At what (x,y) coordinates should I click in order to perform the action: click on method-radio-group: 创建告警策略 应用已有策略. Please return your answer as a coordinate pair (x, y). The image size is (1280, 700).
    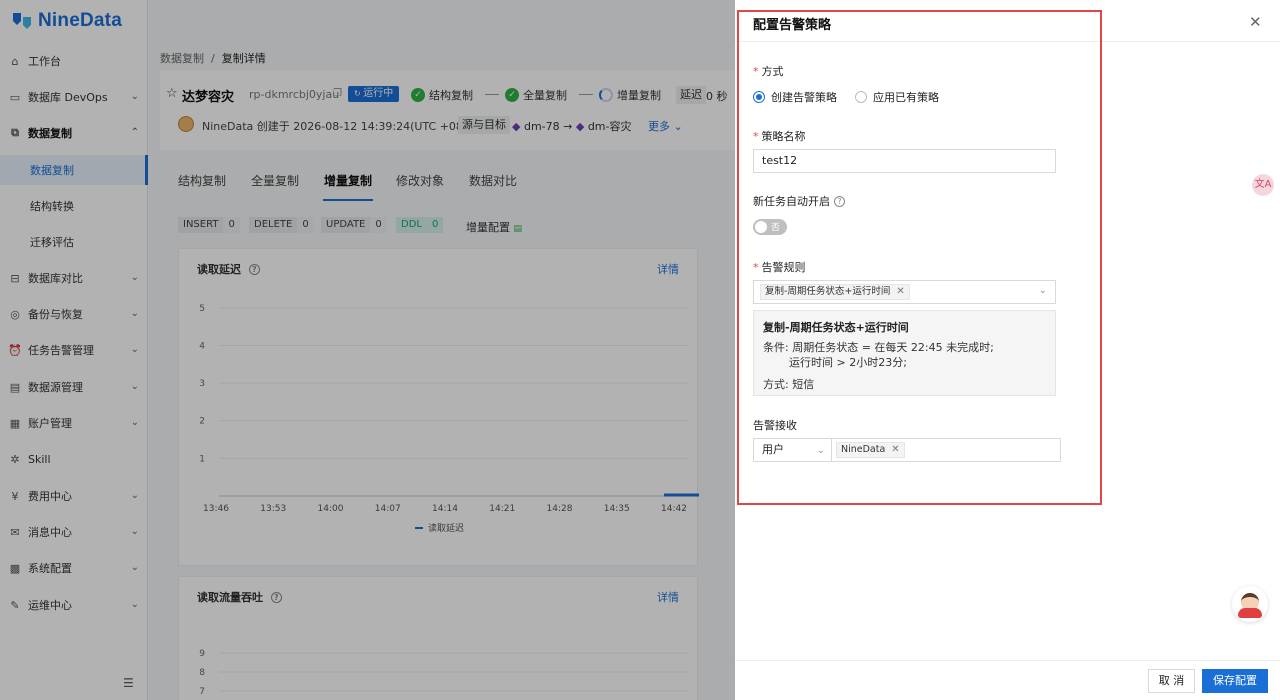
    Looking at the image, I should click on (846, 97).